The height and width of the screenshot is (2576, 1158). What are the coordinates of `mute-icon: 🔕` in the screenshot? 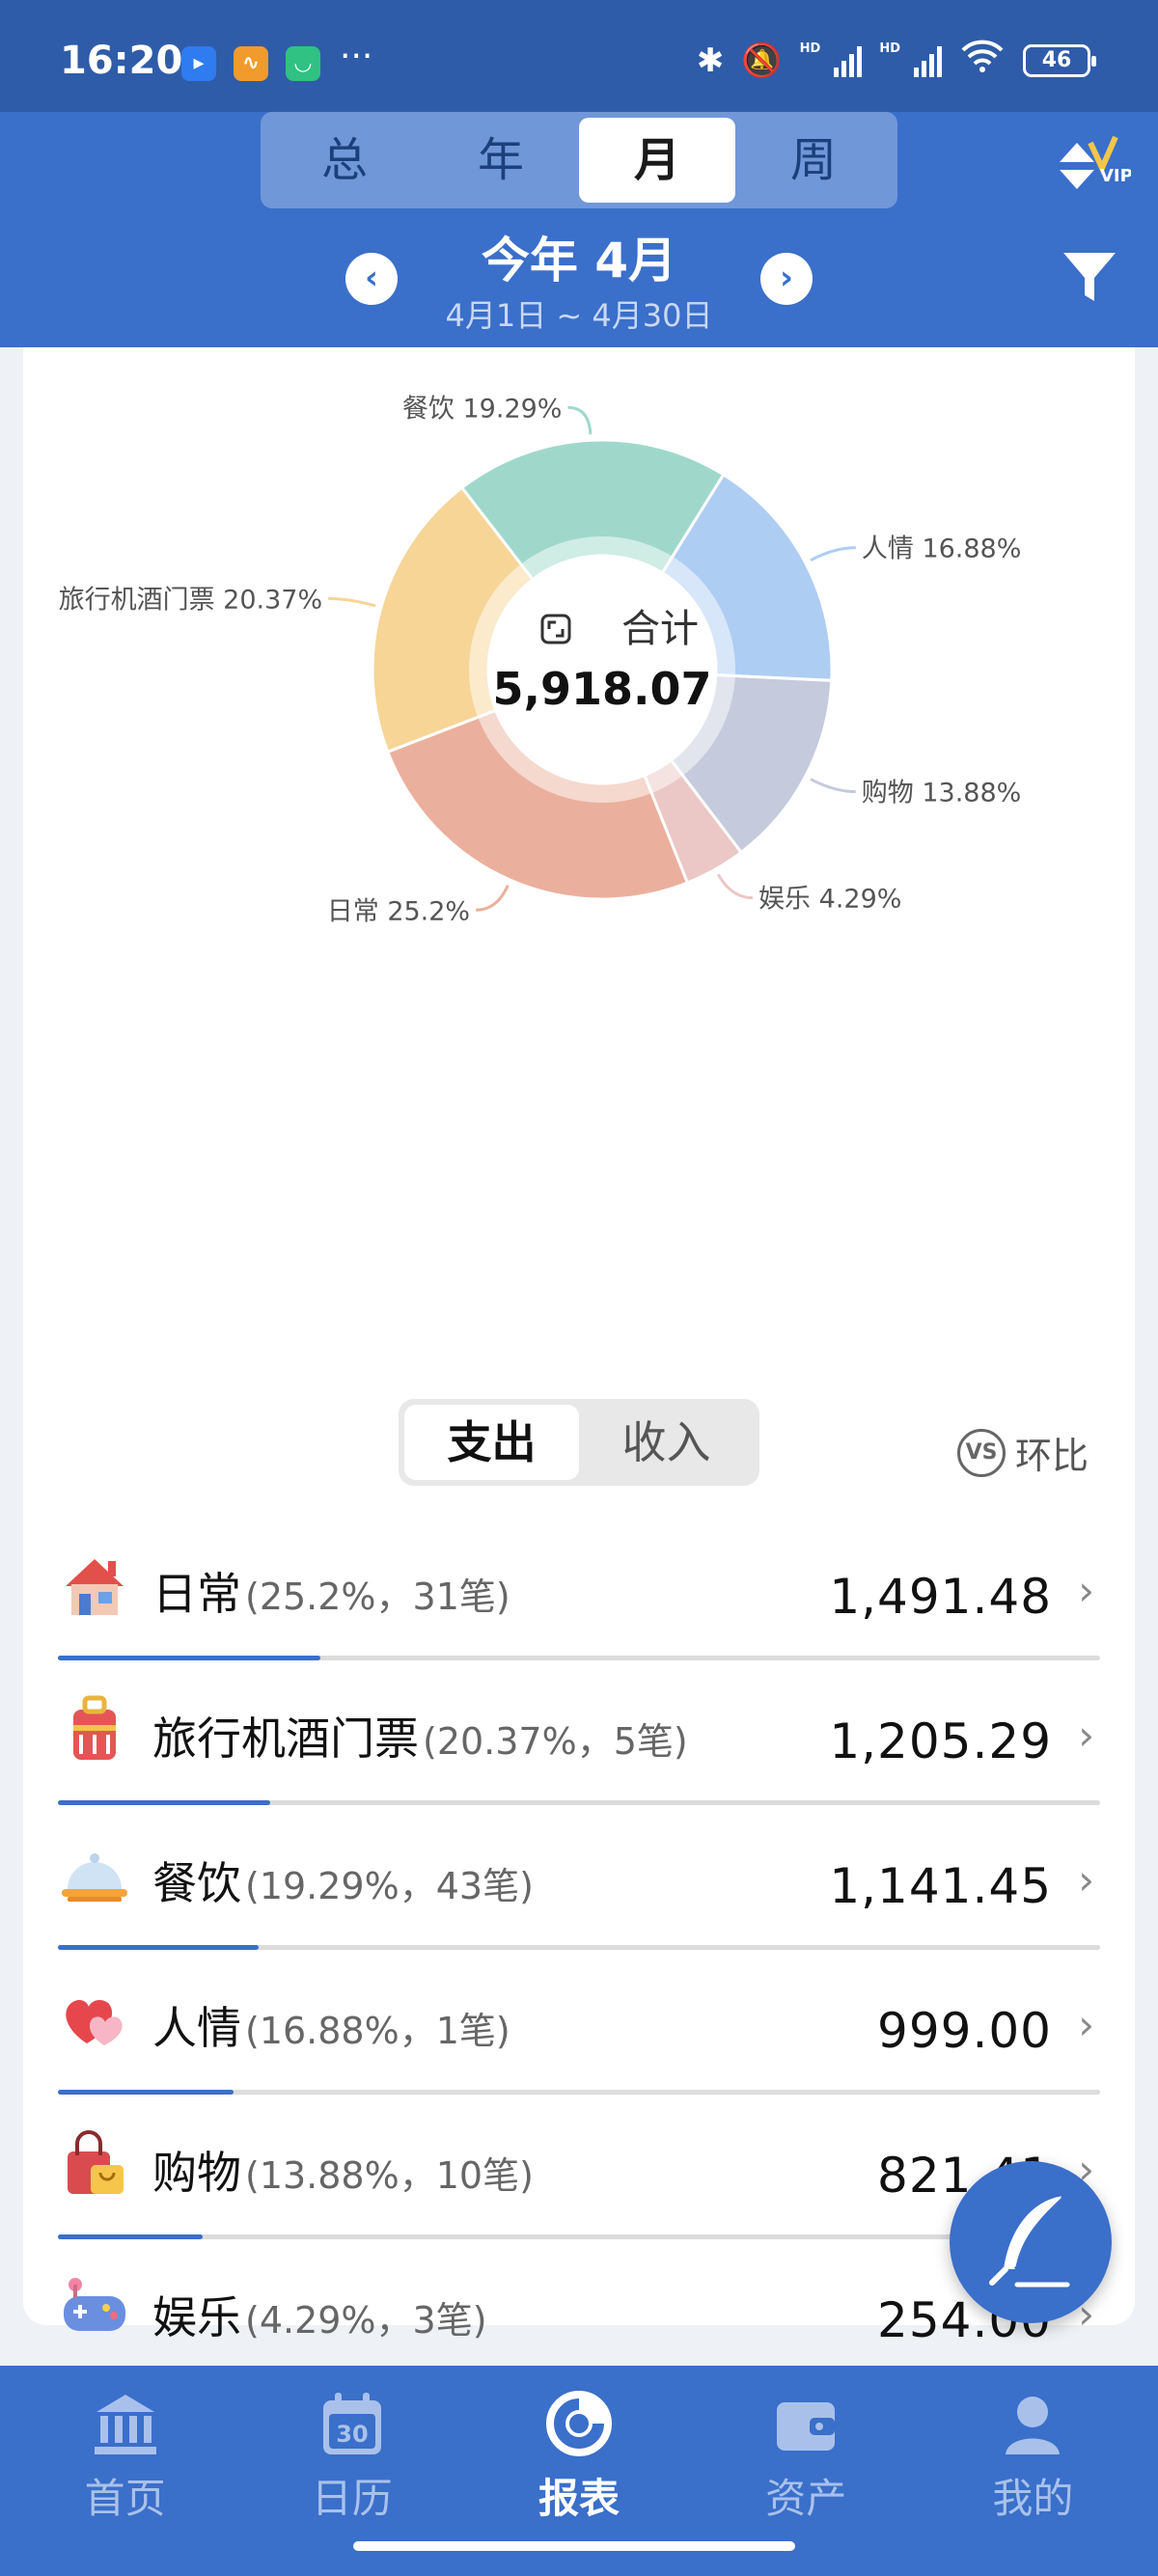 It's located at (762, 60).